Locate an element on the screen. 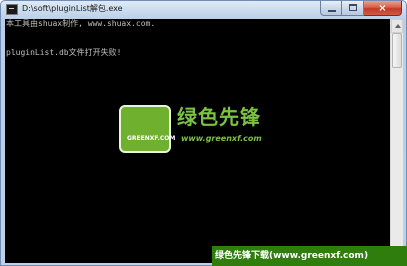  watermark-url: www.greenxf.com is located at coordinates (221, 138).